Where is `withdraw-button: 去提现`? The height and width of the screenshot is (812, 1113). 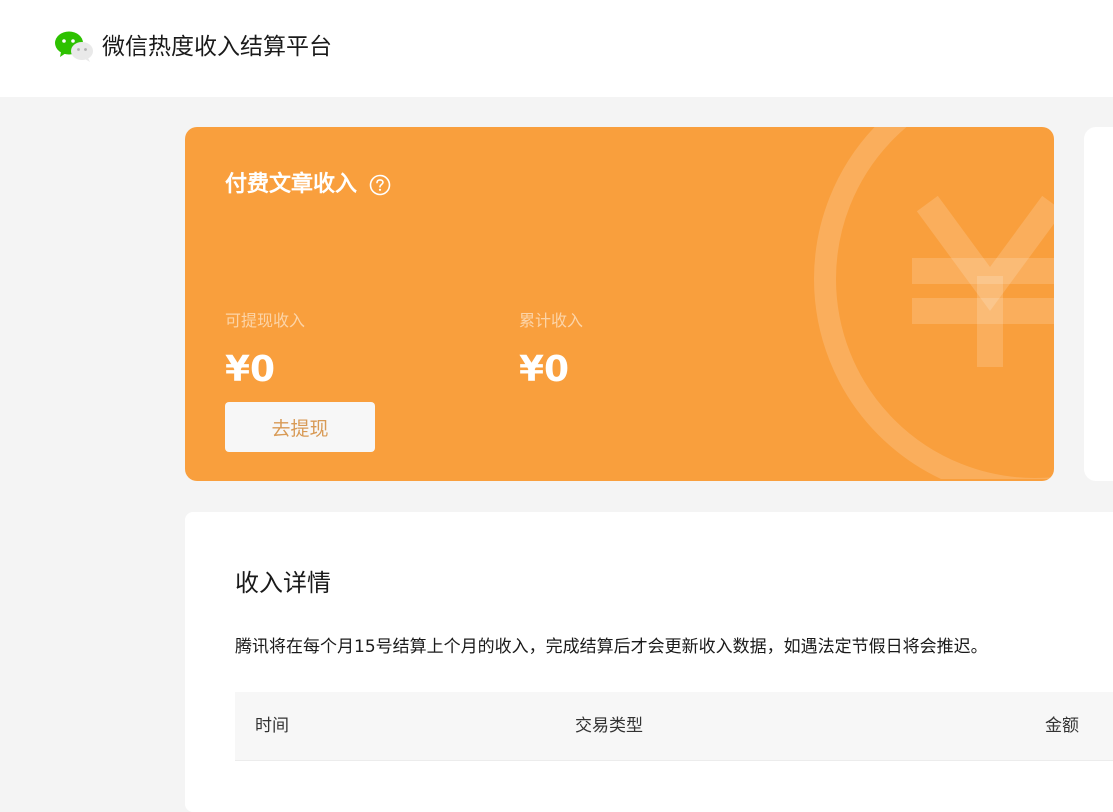 withdraw-button: 去提现 is located at coordinates (300, 427).